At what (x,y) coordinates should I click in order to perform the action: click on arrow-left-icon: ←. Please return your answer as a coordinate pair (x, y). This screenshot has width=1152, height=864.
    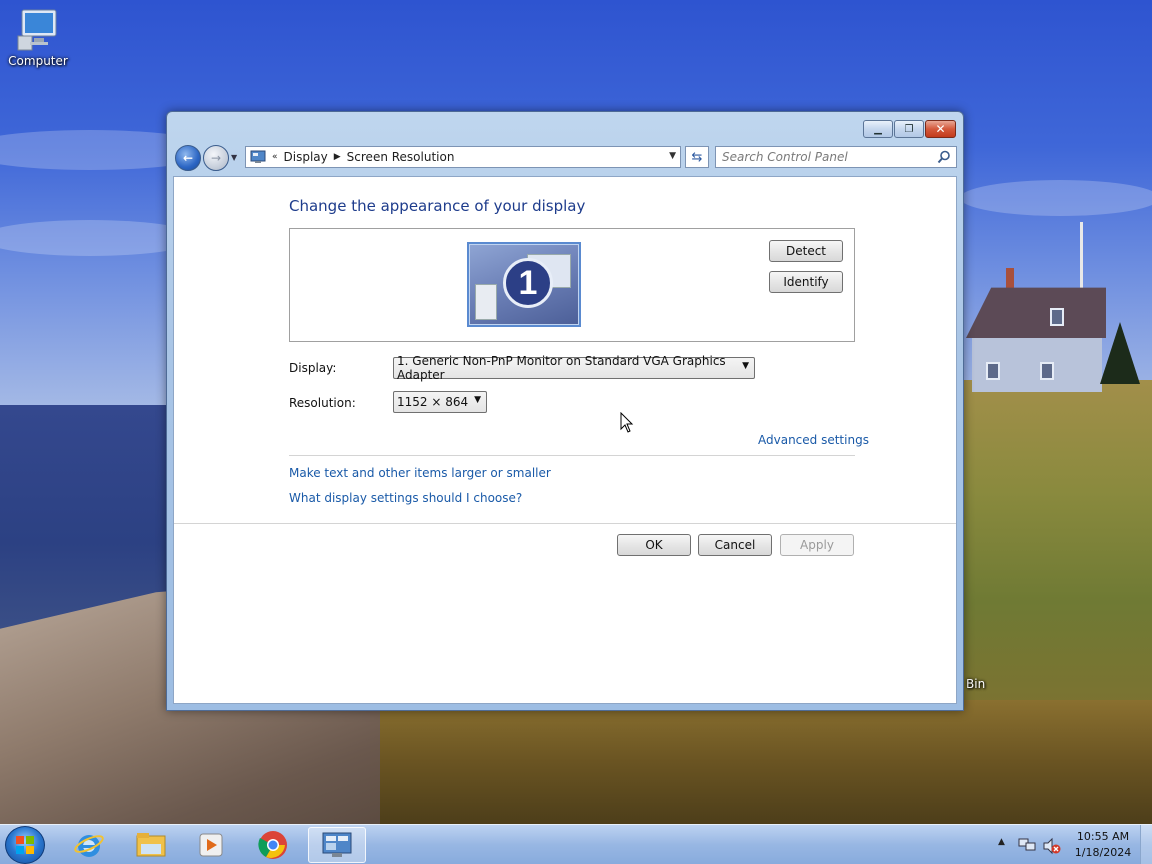
    Looking at the image, I should click on (188, 158).